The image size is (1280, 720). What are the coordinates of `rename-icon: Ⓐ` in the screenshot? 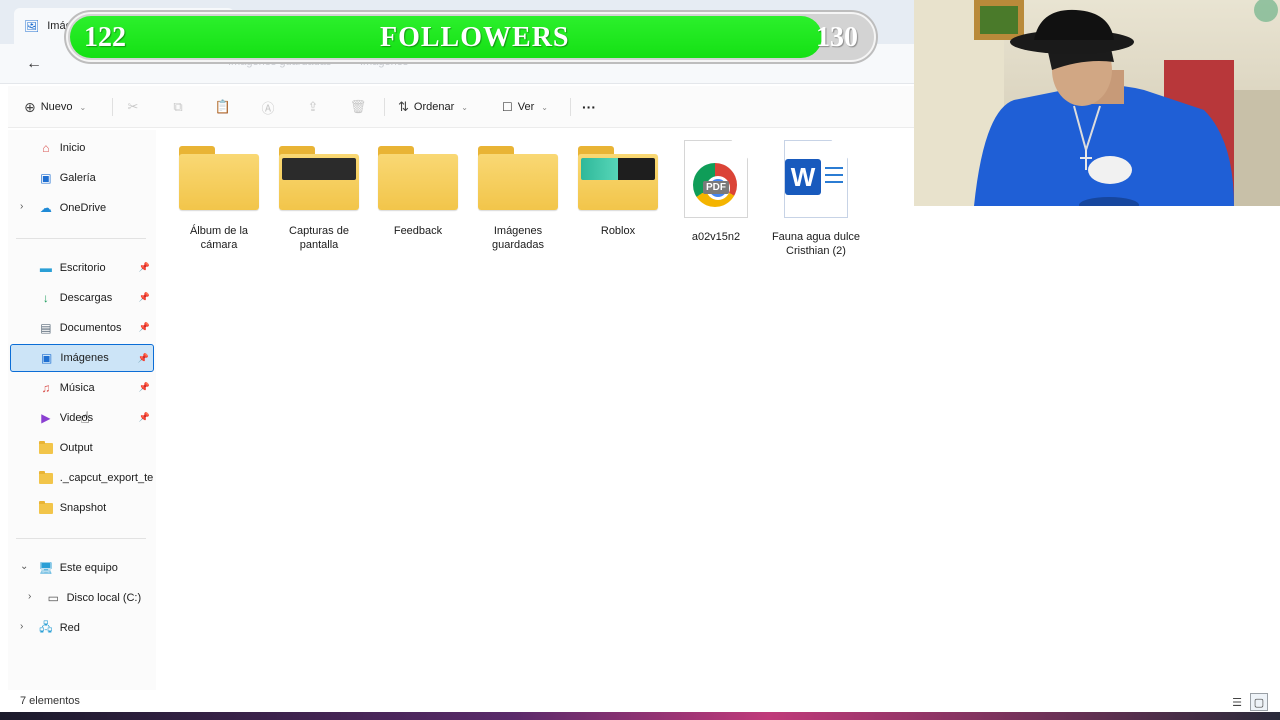 It's located at (268, 107).